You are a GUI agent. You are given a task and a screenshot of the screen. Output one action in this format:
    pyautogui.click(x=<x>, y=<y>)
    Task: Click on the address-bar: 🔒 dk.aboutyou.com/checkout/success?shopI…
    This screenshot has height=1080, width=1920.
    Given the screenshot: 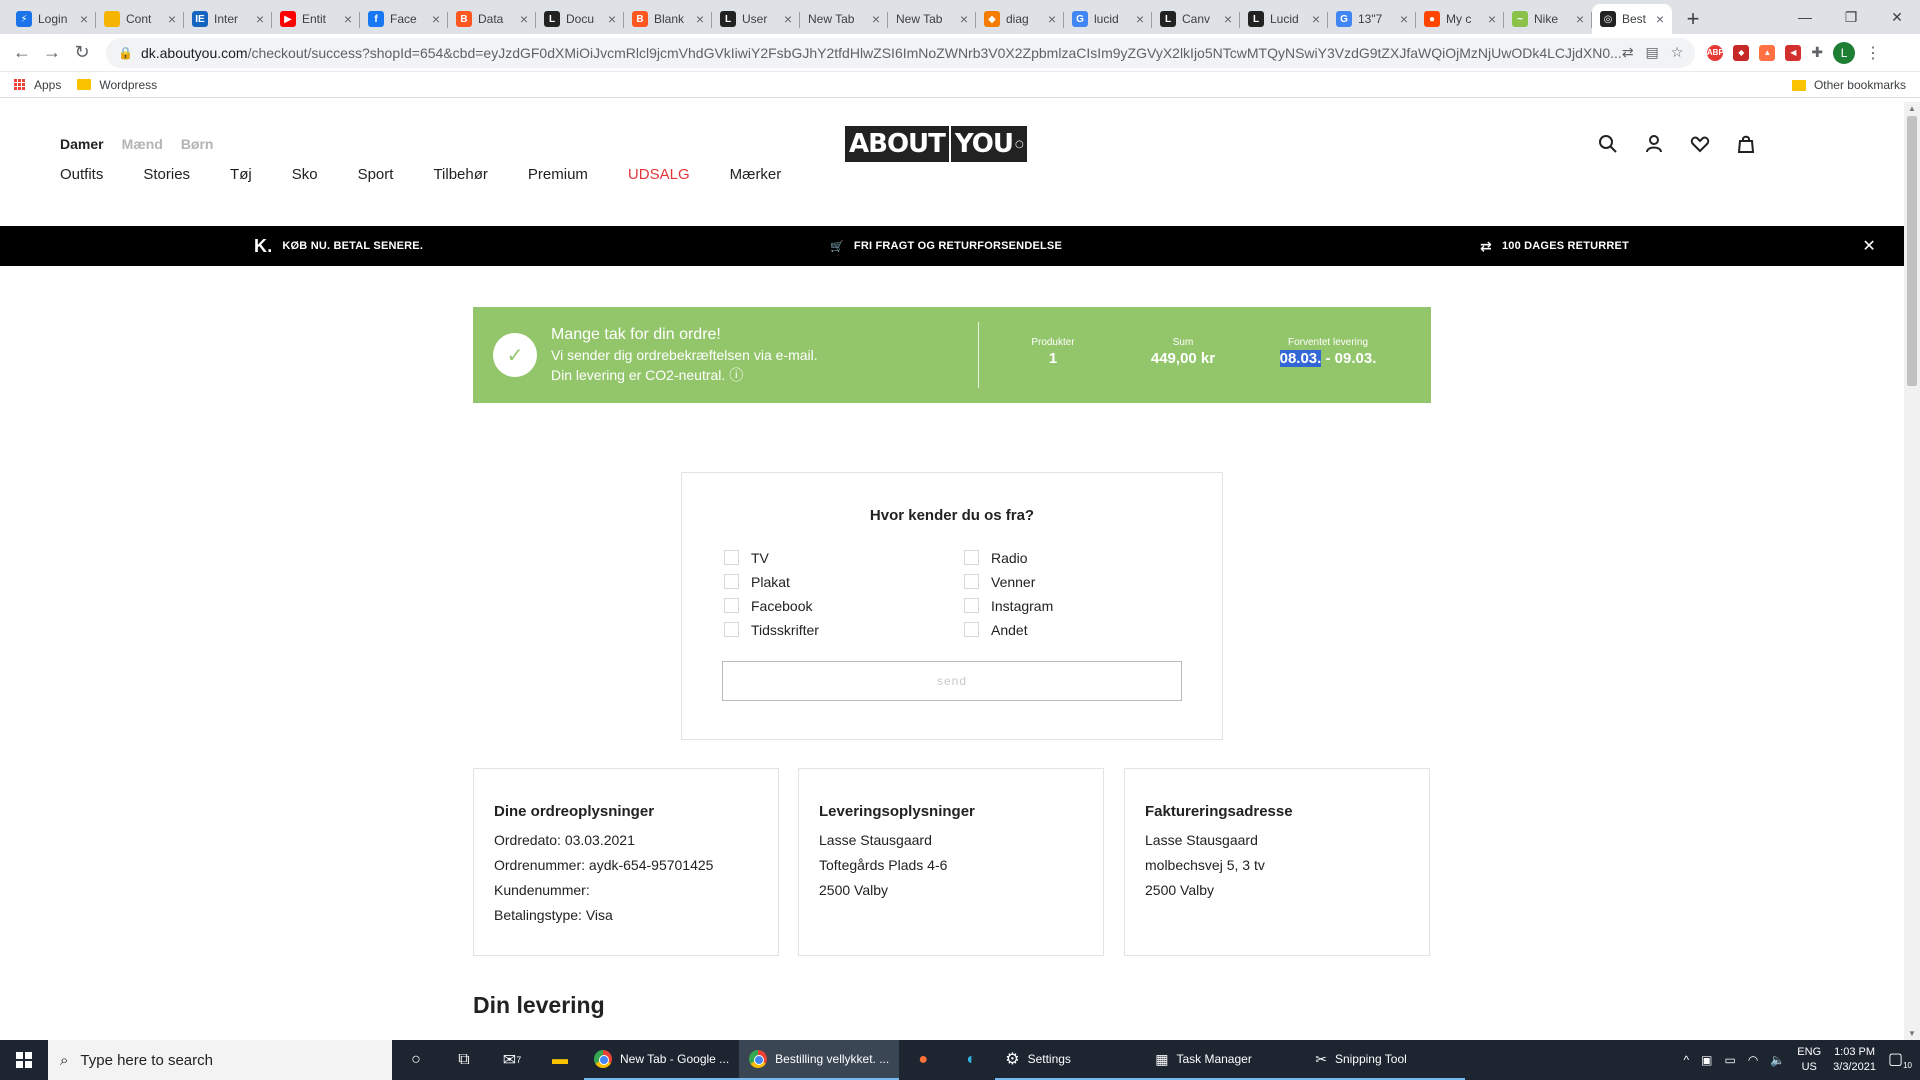 What is the action you would take?
    pyautogui.click(x=901, y=52)
    